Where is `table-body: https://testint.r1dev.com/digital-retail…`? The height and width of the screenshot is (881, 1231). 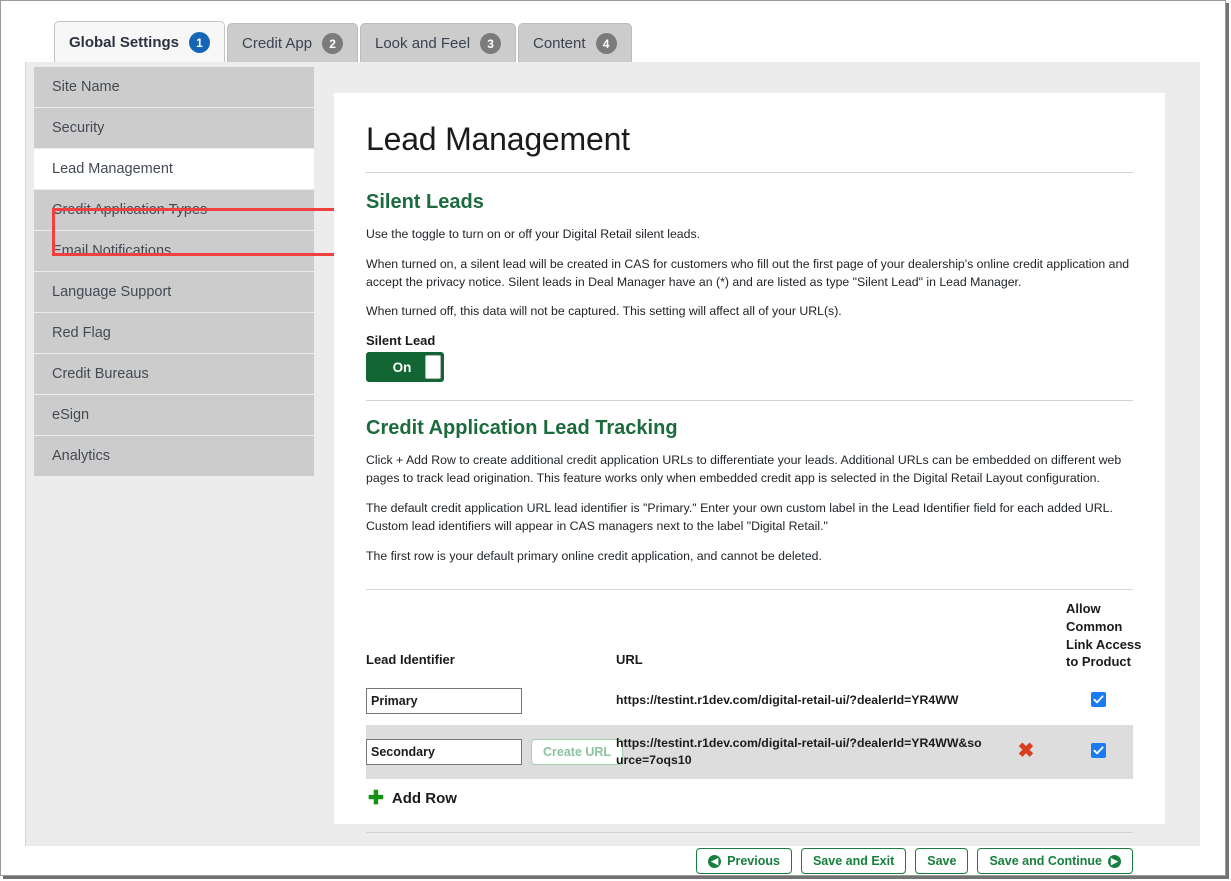
table-body: https://testint.r1dev.com/digital-retail… is located at coordinates (749, 728).